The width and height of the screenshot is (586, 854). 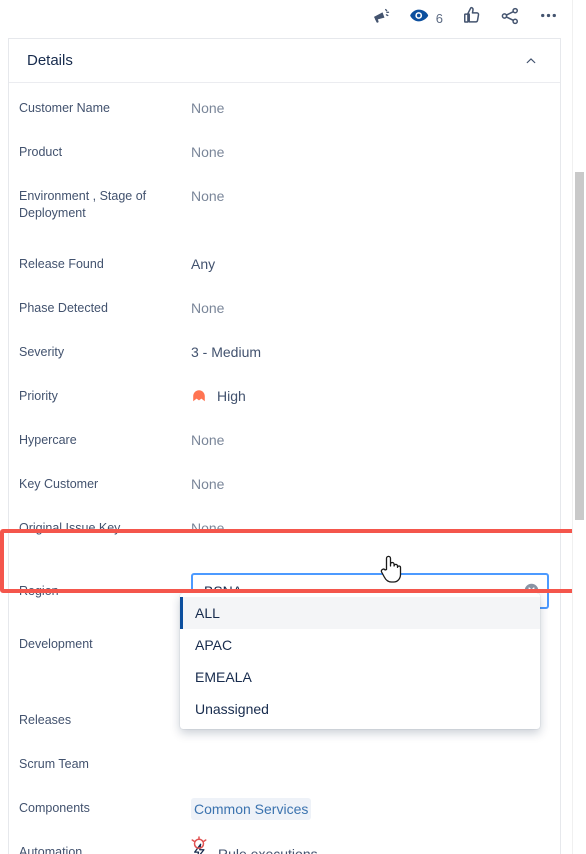 I want to click on more-options-button, so click(x=548, y=18).